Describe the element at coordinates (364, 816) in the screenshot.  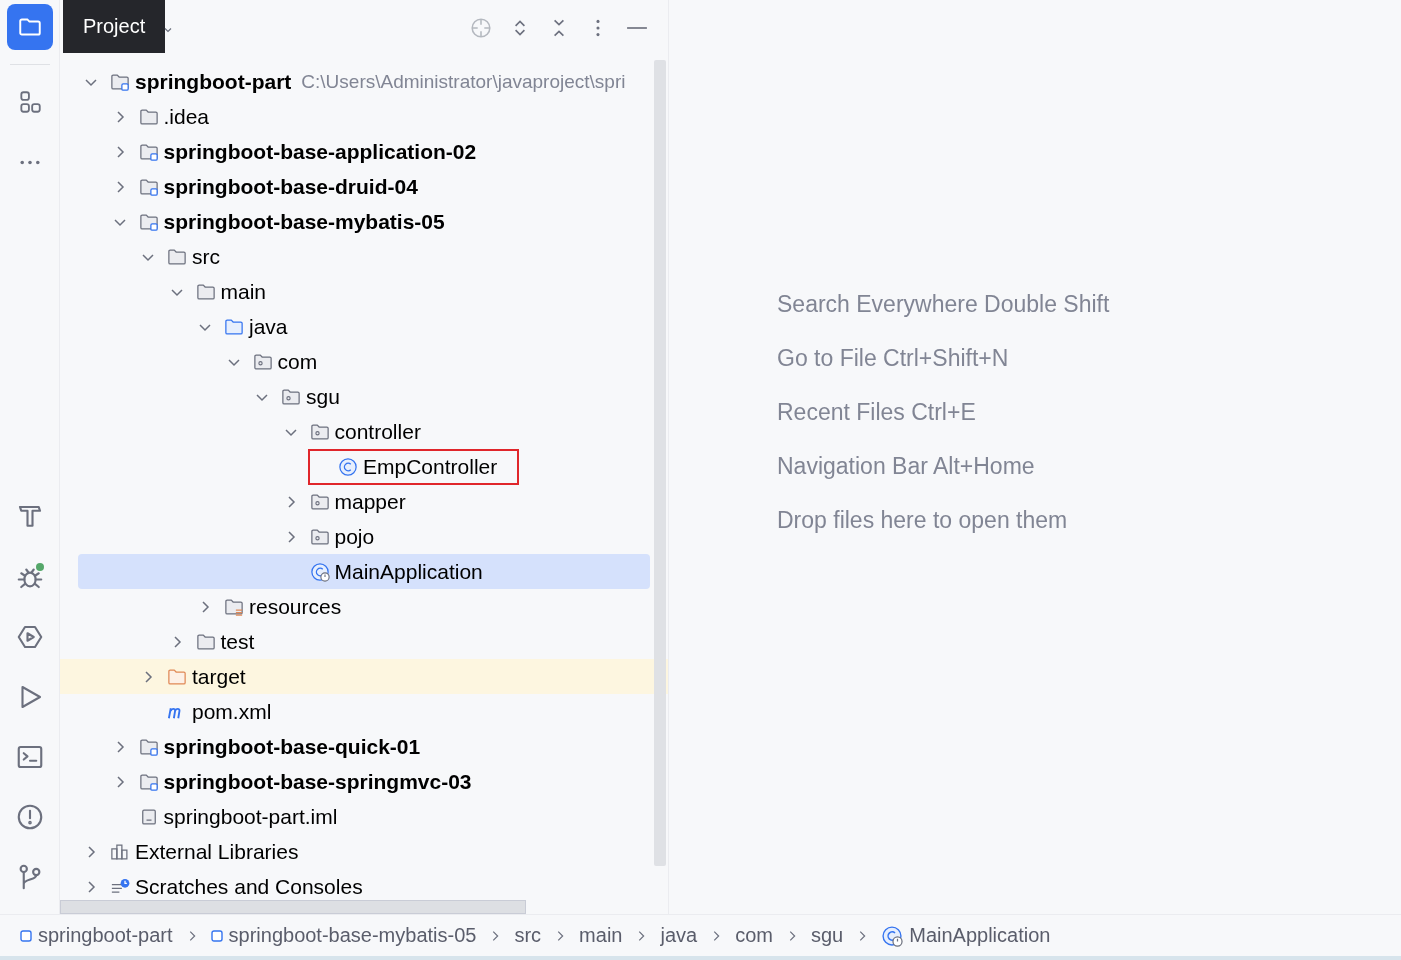
I see `tree-item: springboot-part.iml` at that location.